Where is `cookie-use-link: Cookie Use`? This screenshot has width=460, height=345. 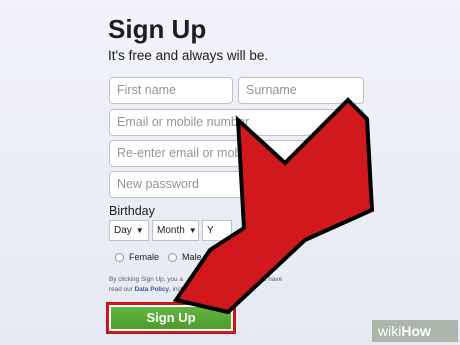 cookie-use-link: Cookie Use is located at coordinates (237, 289).